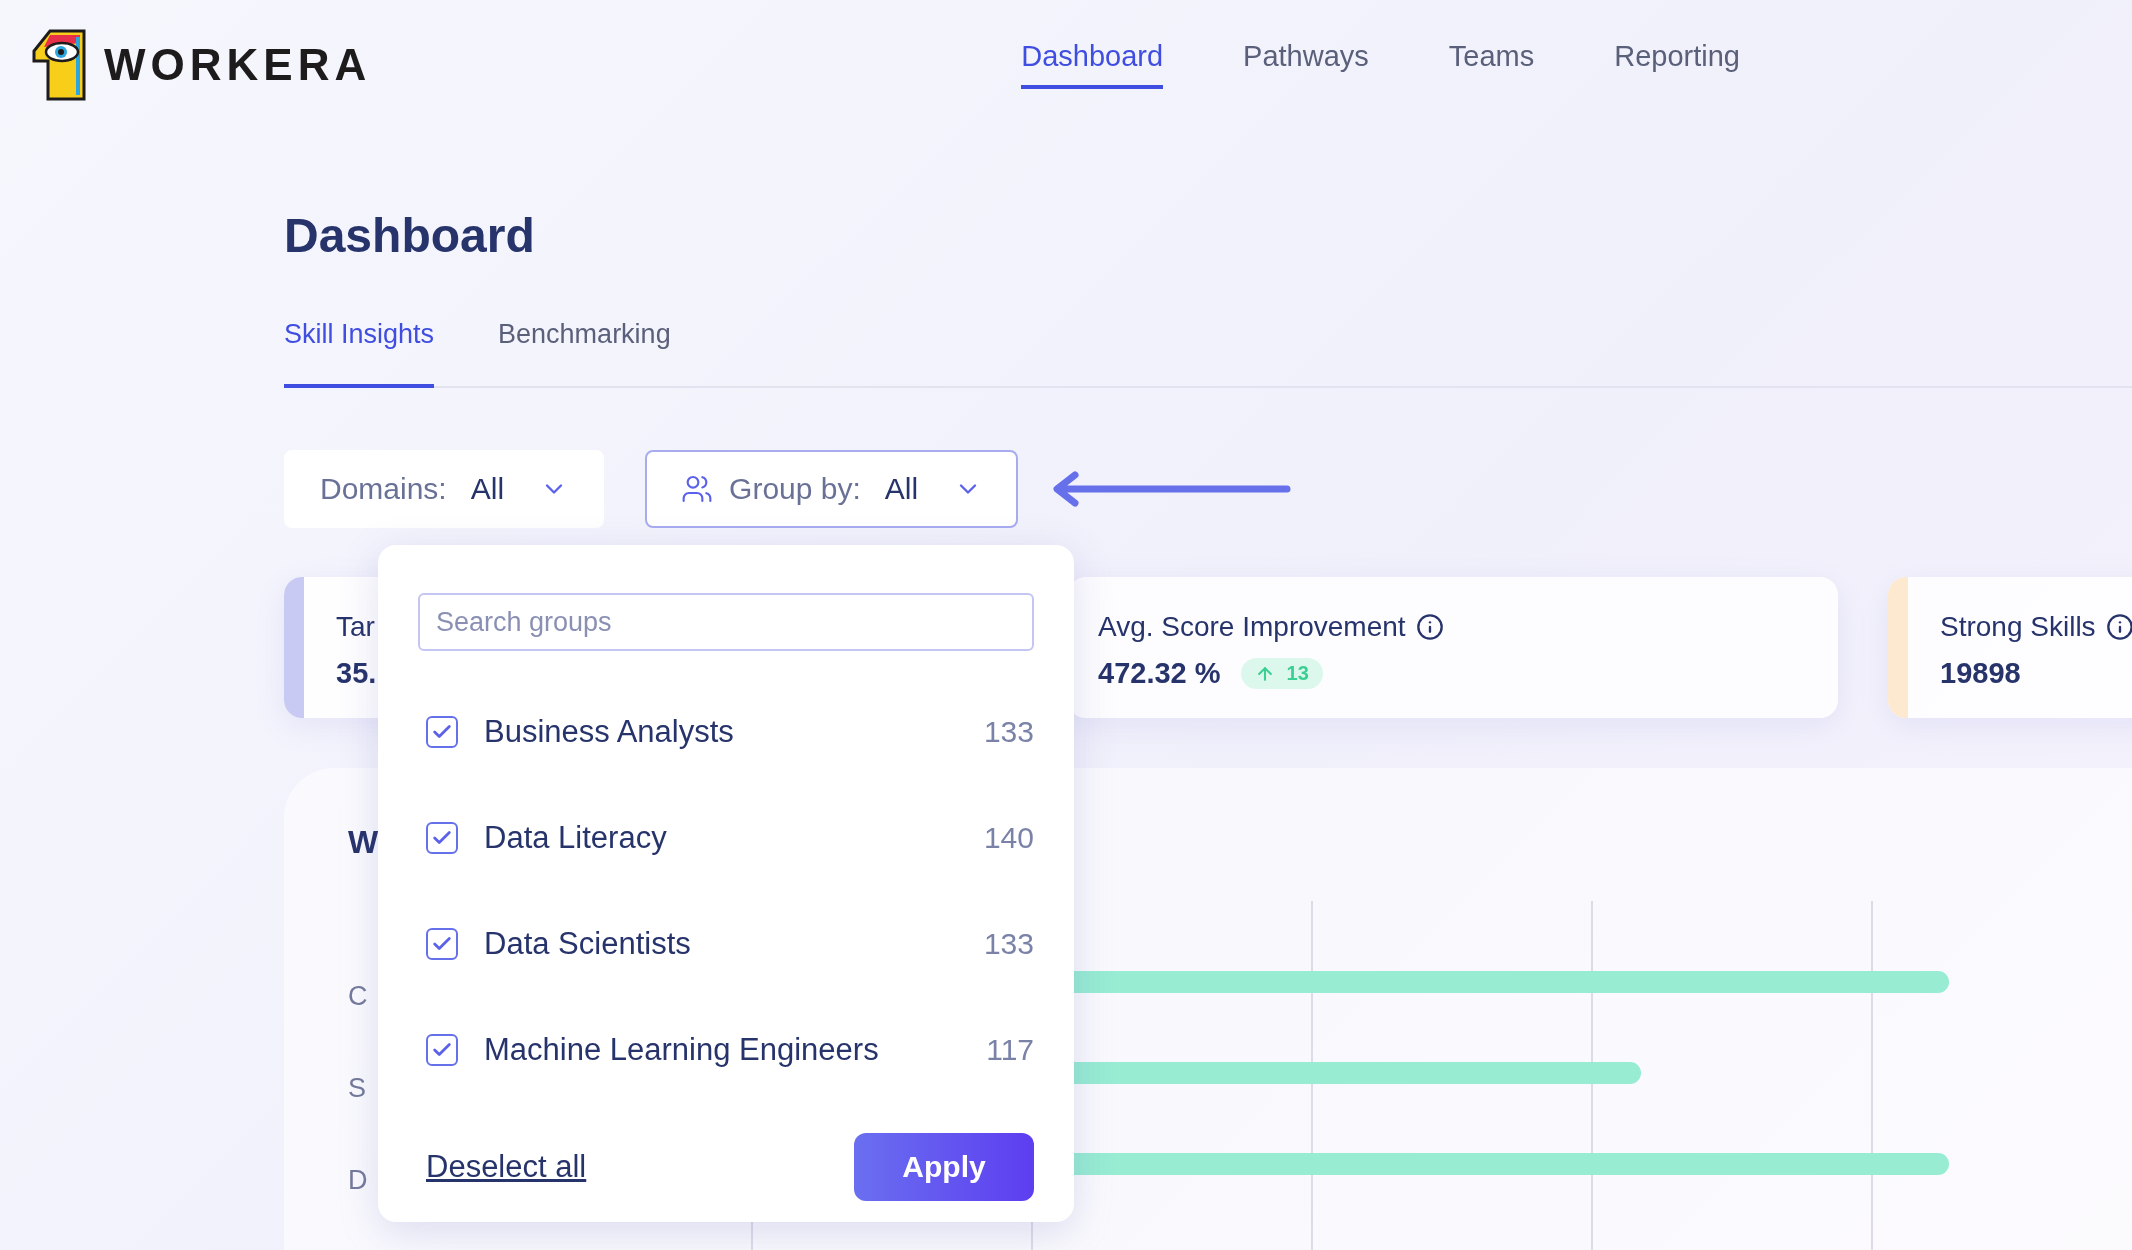  I want to click on nav-link: Reporting, so click(1677, 64).